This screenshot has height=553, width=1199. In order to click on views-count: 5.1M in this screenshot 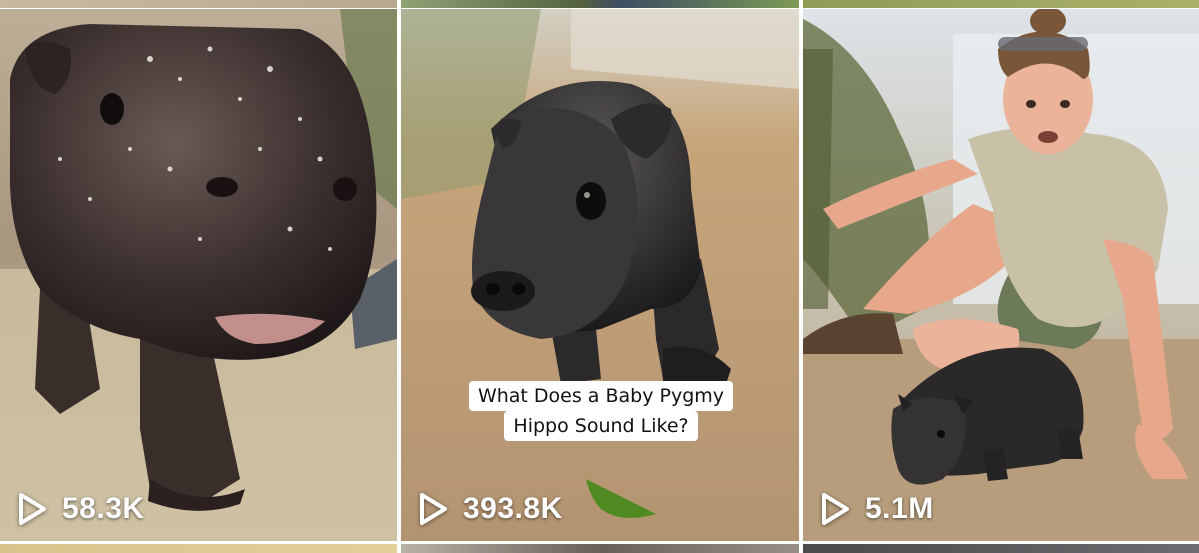, I will do `click(899, 508)`.